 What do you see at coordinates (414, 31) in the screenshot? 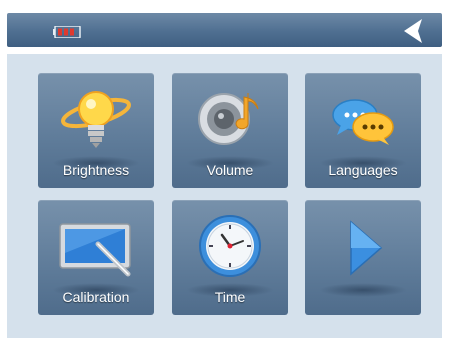
I see `back-chevron-icon` at bounding box center [414, 31].